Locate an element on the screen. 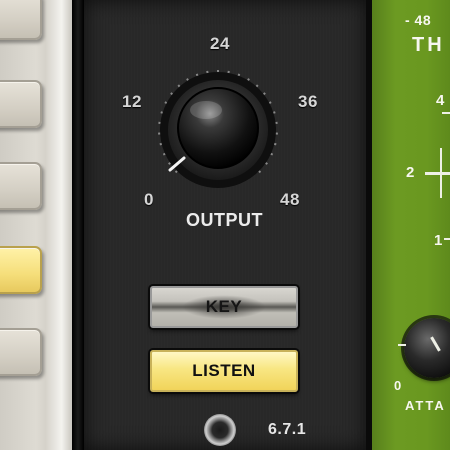 The height and width of the screenshot is (450, 450). output-scale-24: 24 is located at coordinates (220, 43).